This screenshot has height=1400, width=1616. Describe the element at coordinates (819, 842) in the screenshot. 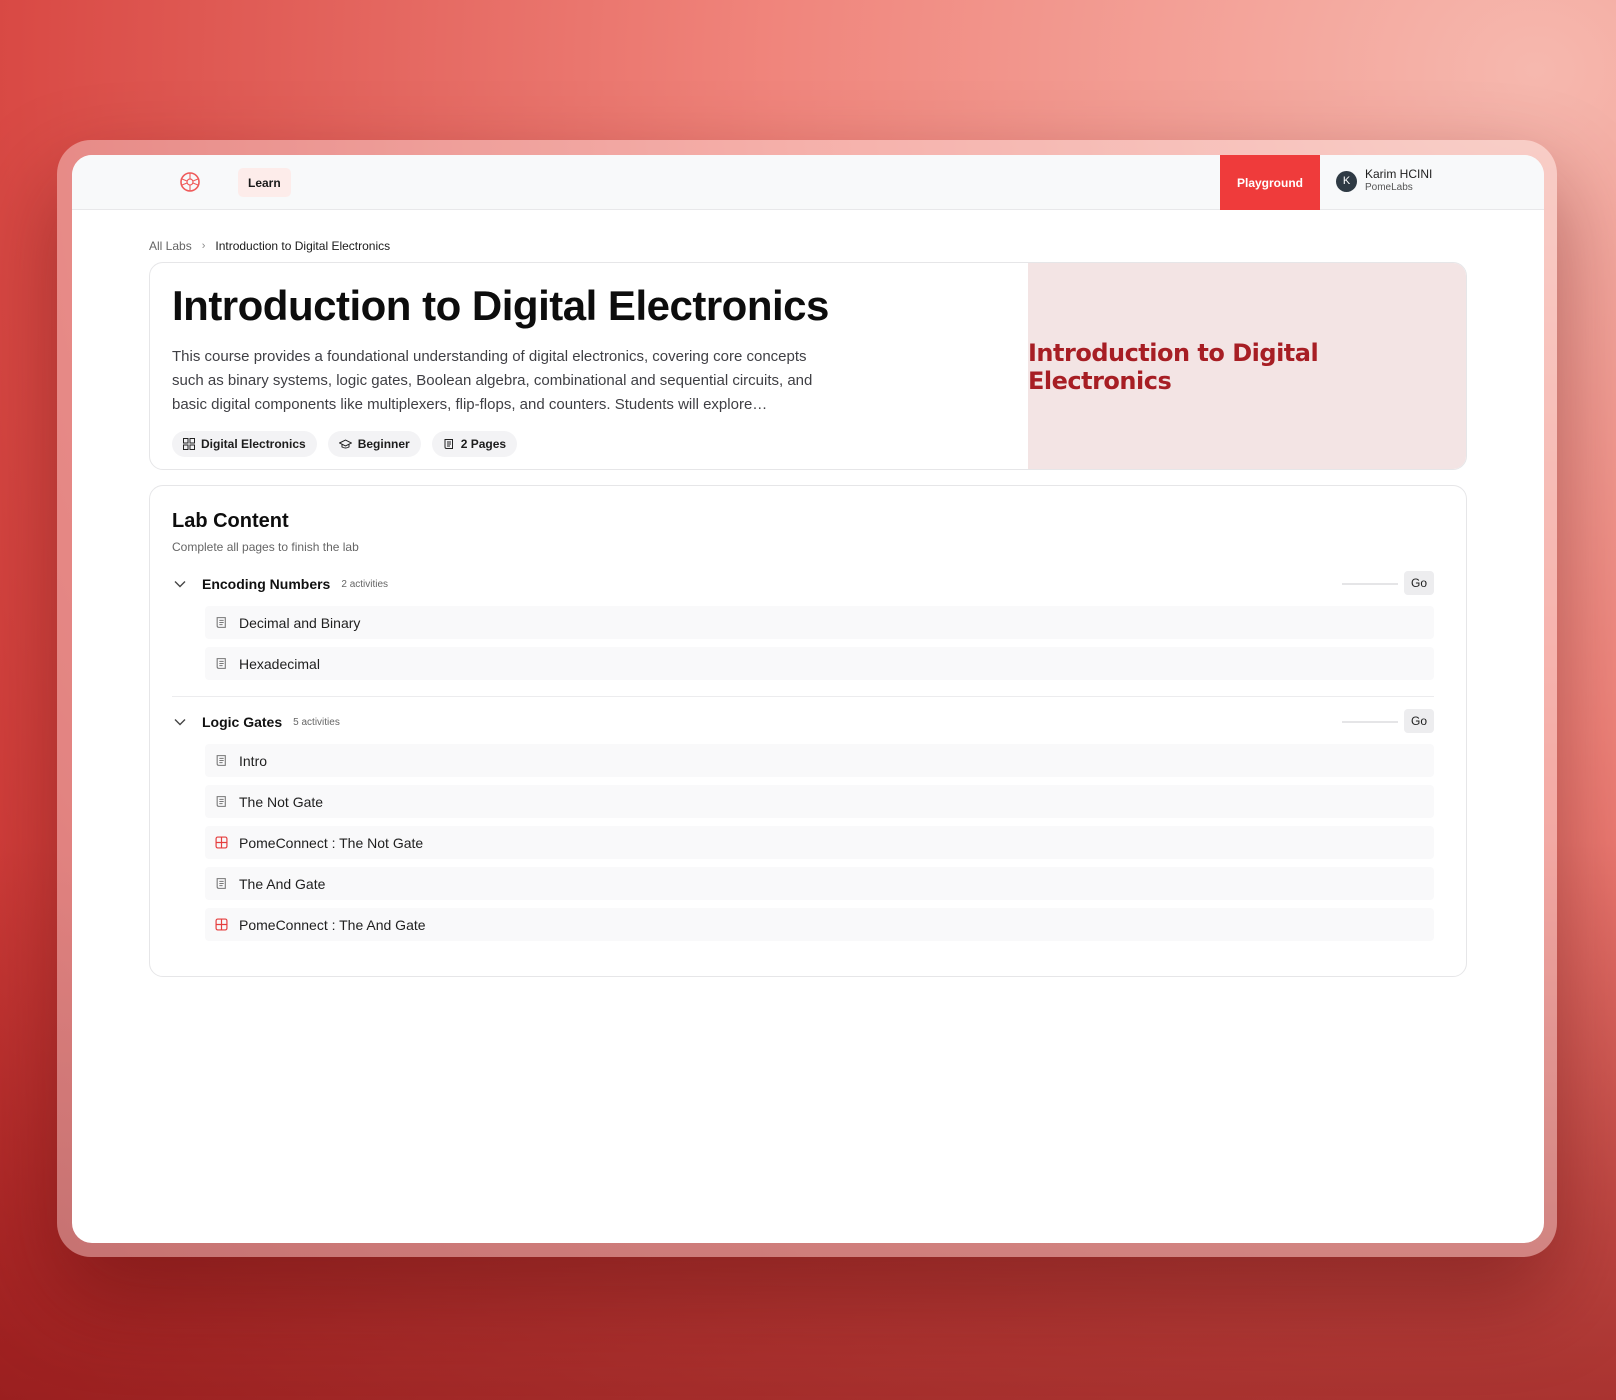

I see `activity-item: PomeConnect : The Not Gate` at that location.